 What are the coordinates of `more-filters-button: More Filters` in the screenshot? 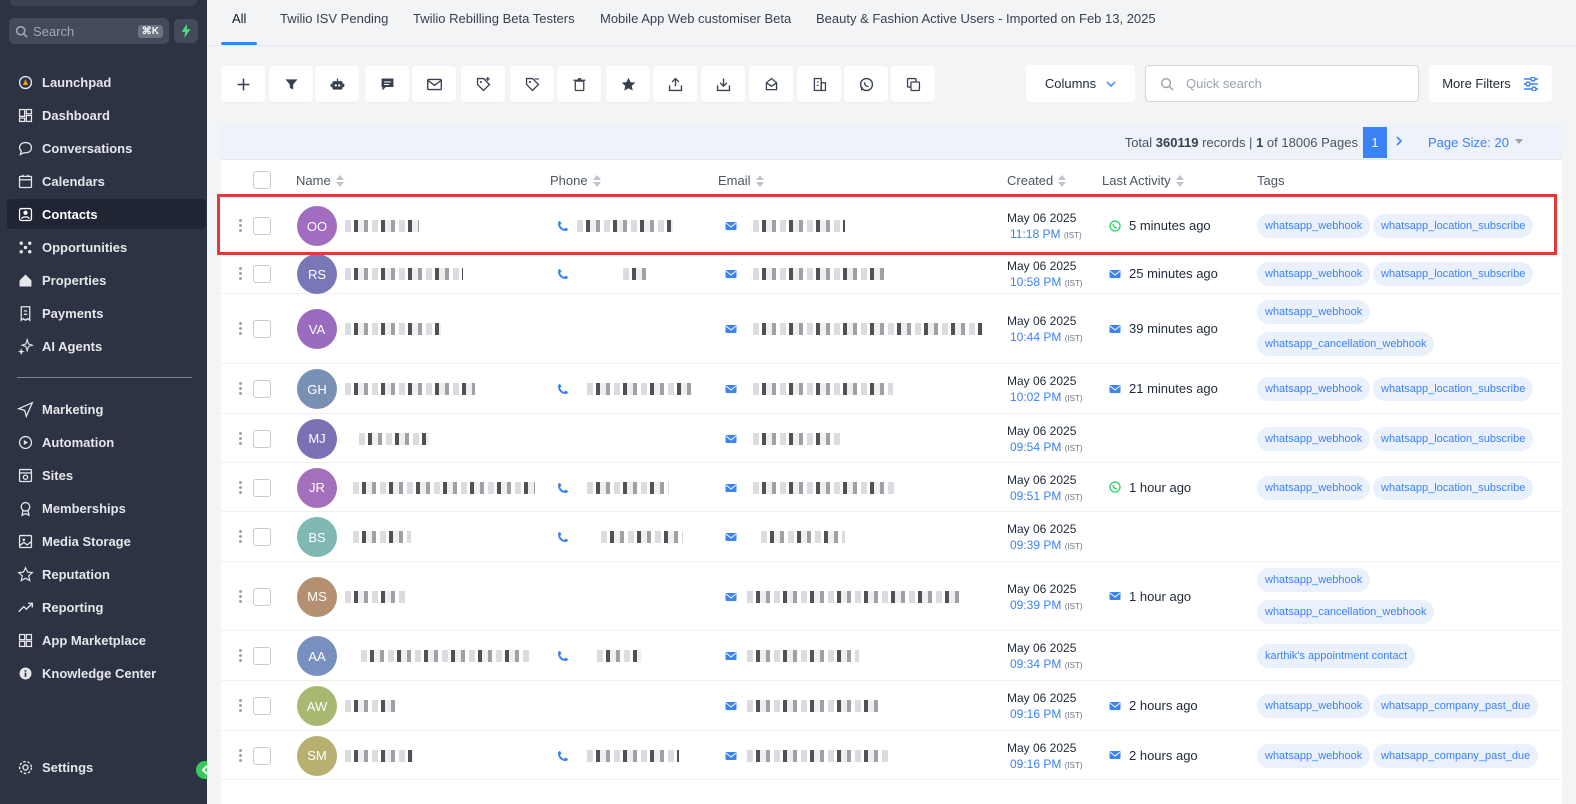 It's located at (1490, 83).